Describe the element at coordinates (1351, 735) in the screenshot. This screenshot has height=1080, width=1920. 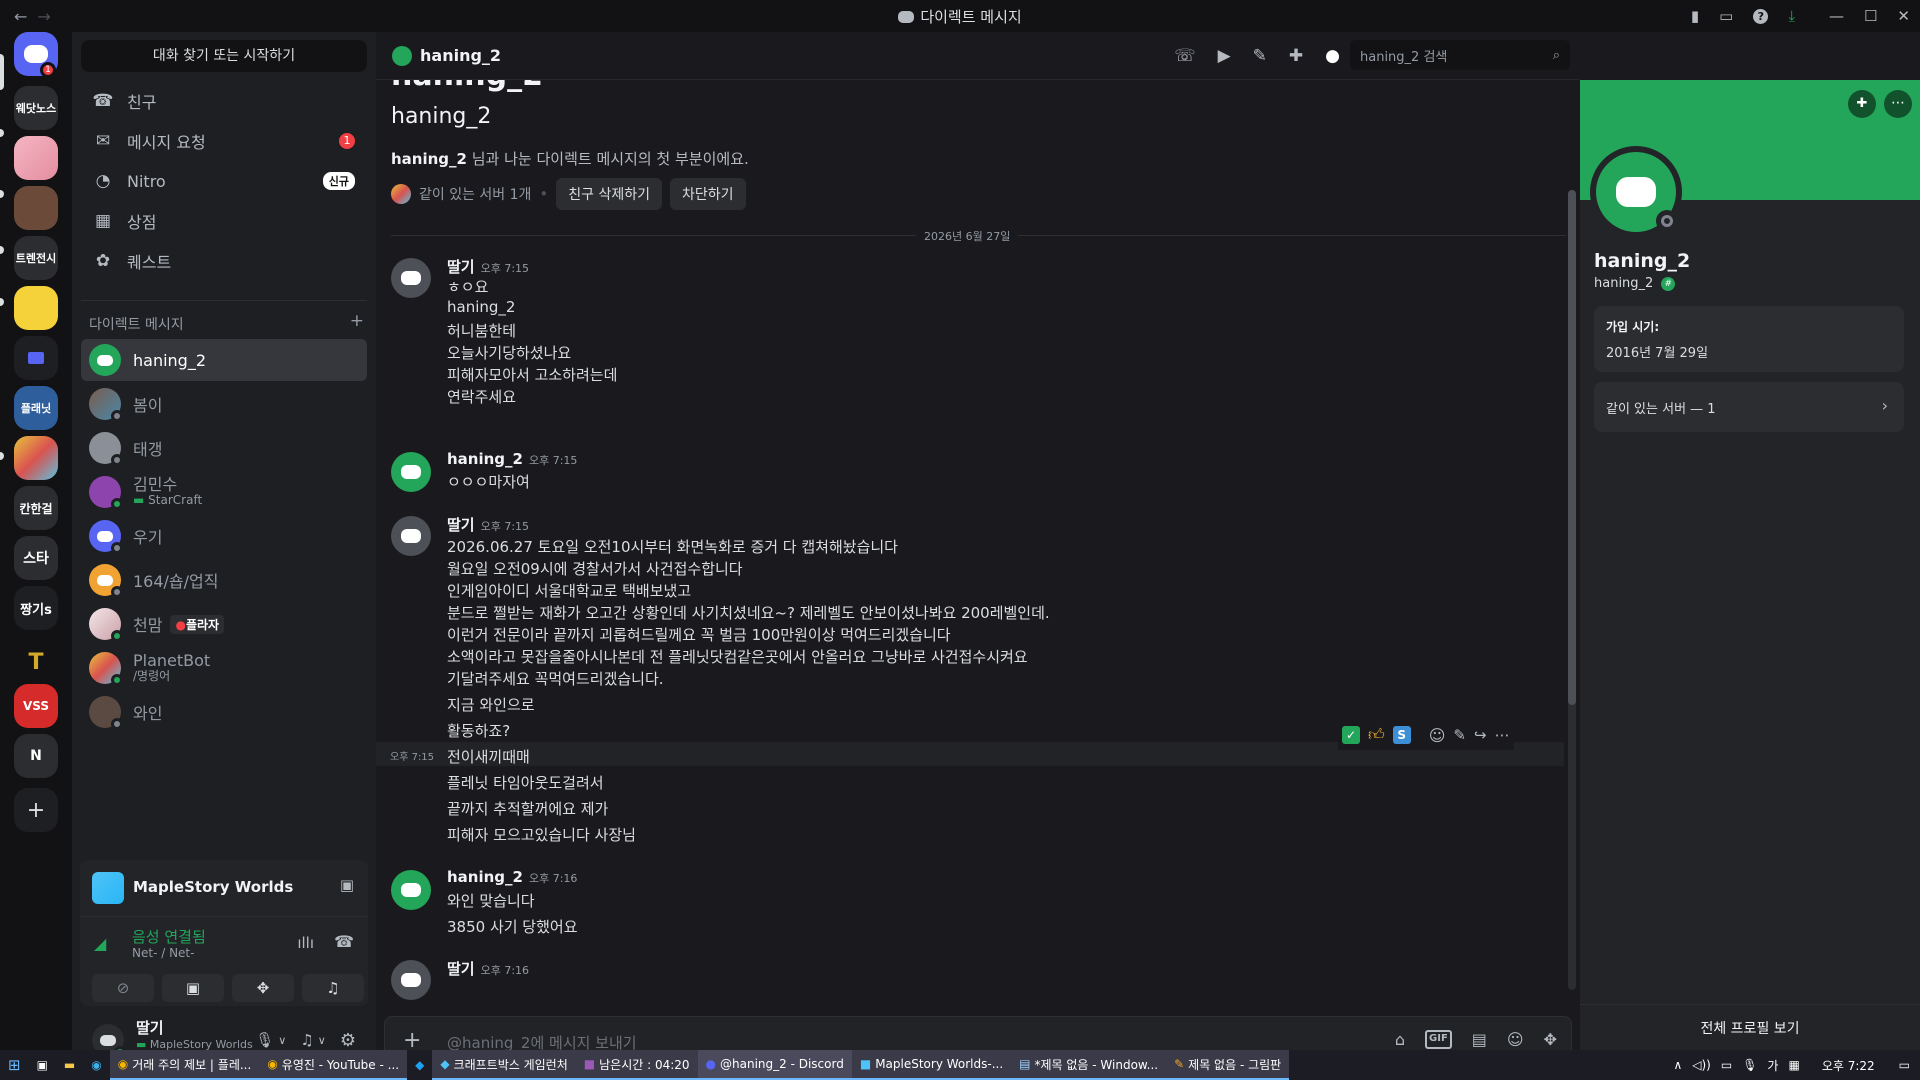
I see `check-emoji-icon: ✓` at that location.